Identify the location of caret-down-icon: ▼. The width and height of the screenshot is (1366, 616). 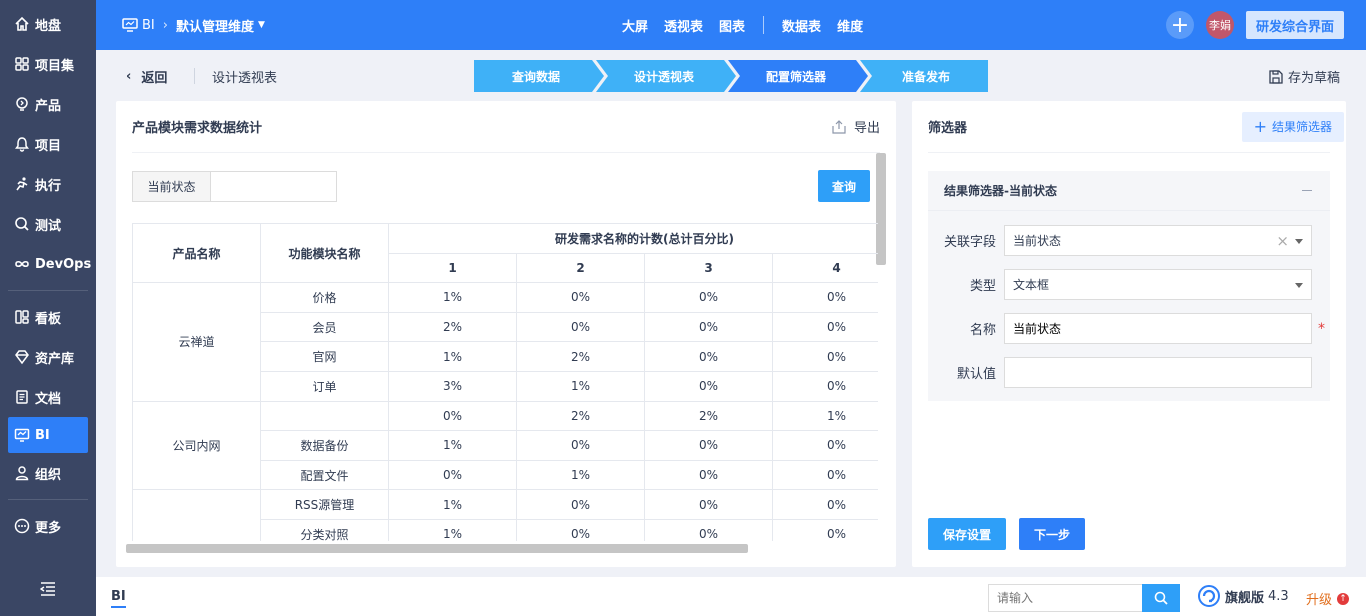
(261, 25).